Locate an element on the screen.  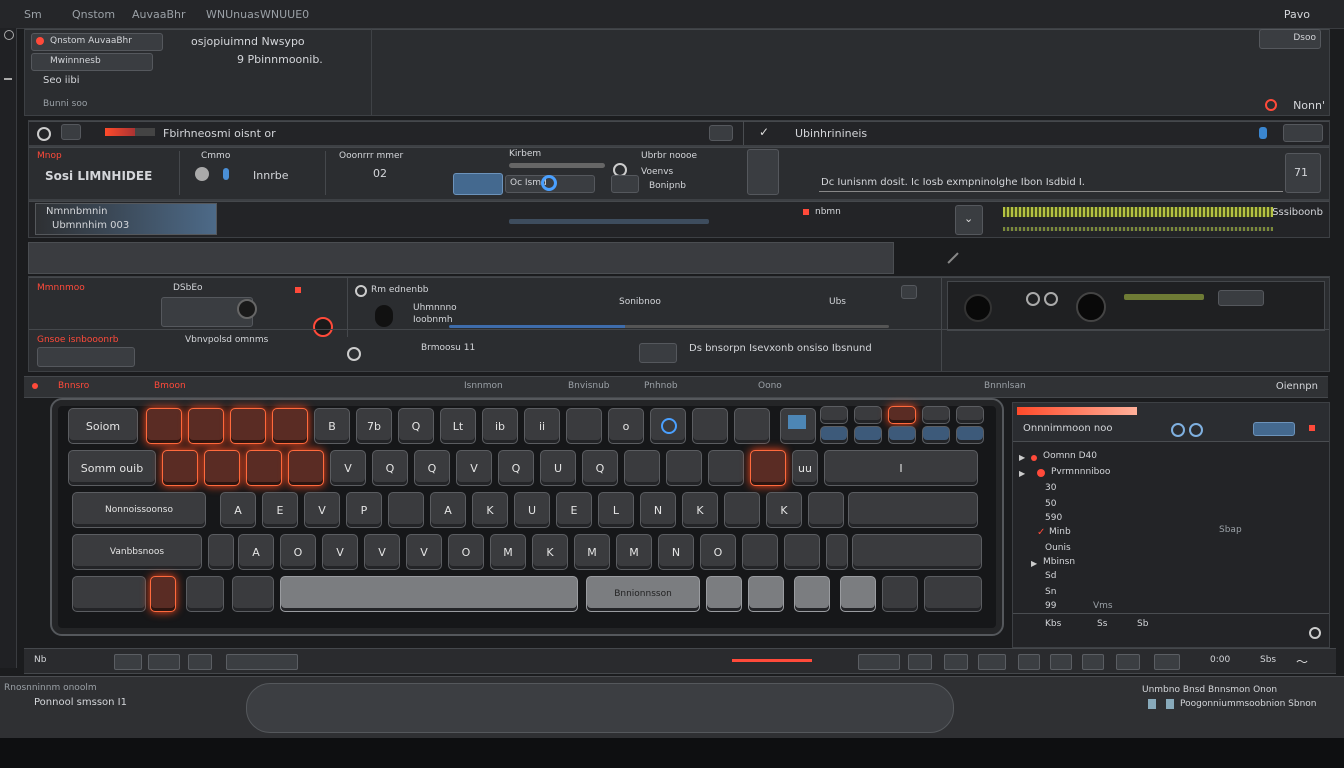
key: L is located at coordinates (616, 510).